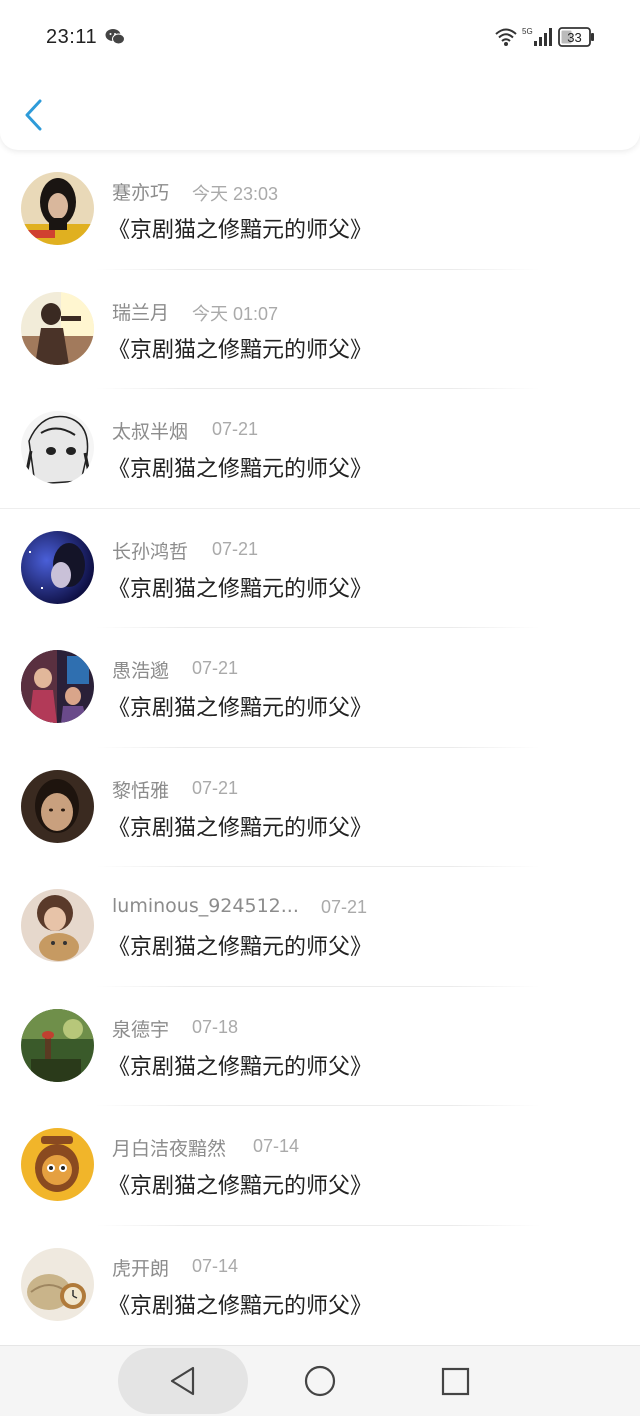  I want to click on battery-level: 33, so click(574, 37).